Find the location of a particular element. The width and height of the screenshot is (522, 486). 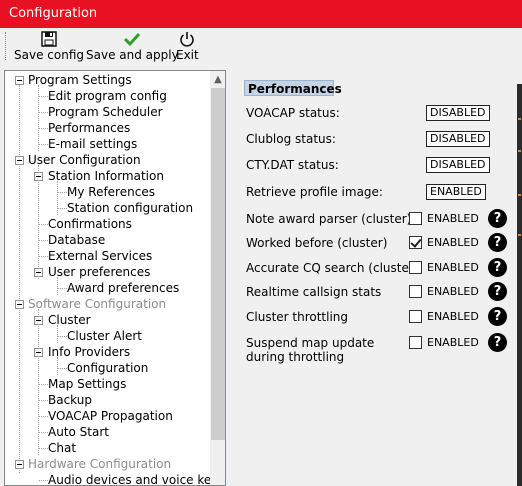

tree-scrollbar: ▲ is located at coordinates (217, 278).